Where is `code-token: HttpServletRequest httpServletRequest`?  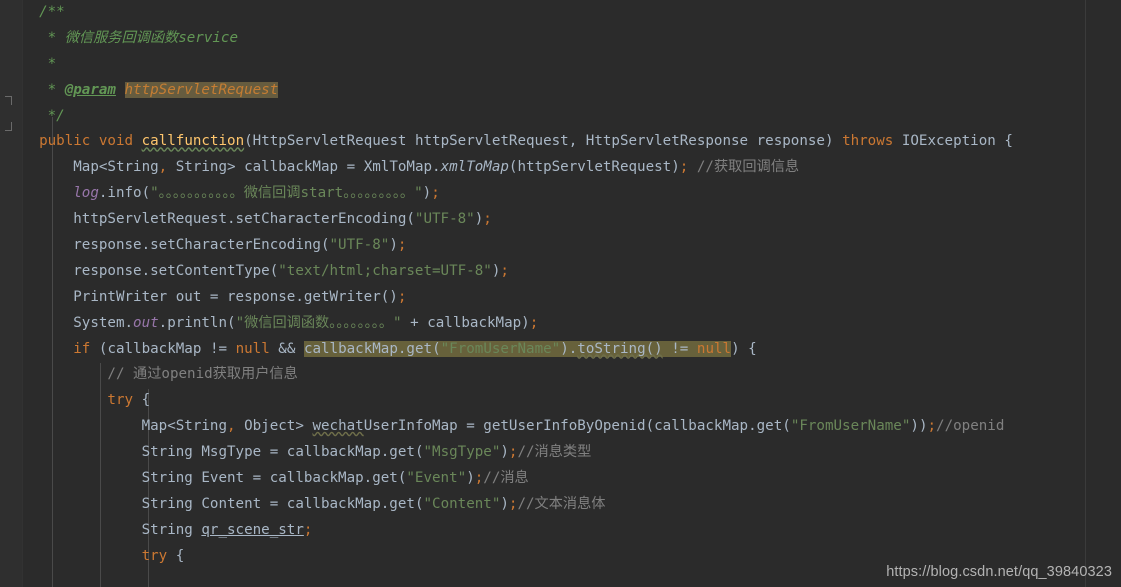
code-token: HttpServletRequest httpServletRequest is located at coordinates (410, 141).